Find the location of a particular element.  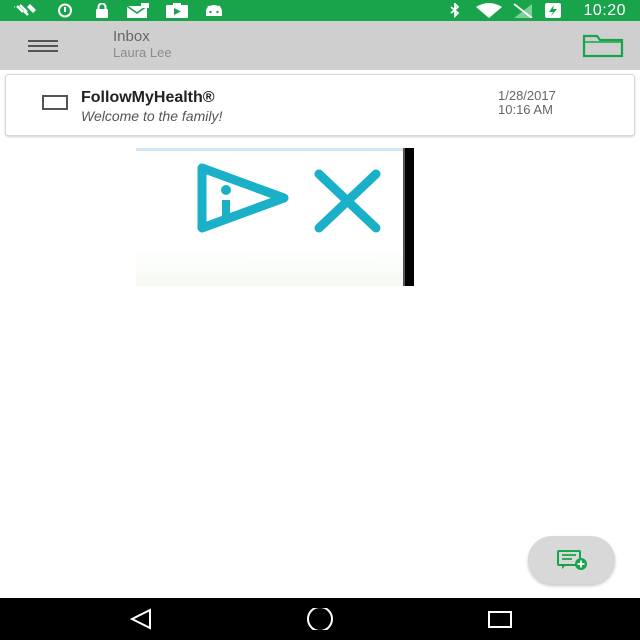

wifi-icon is located at coordinates (489, 10).